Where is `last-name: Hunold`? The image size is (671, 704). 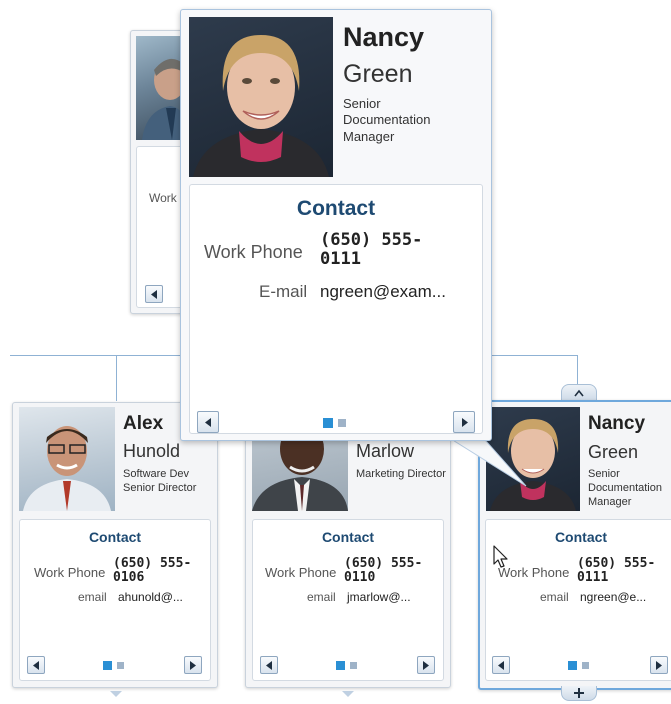 last-name: Hunold is located at coordinates (152, 451).